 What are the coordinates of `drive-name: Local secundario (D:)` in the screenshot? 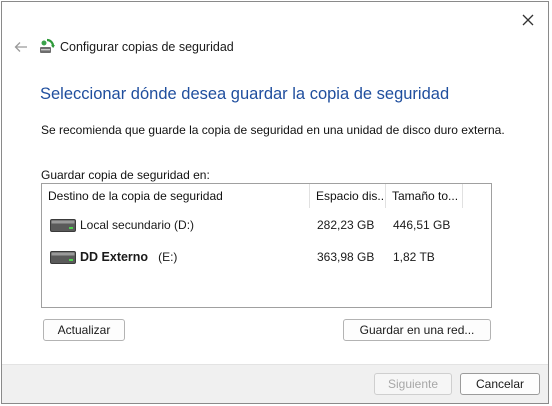 It's located at (137, 225).